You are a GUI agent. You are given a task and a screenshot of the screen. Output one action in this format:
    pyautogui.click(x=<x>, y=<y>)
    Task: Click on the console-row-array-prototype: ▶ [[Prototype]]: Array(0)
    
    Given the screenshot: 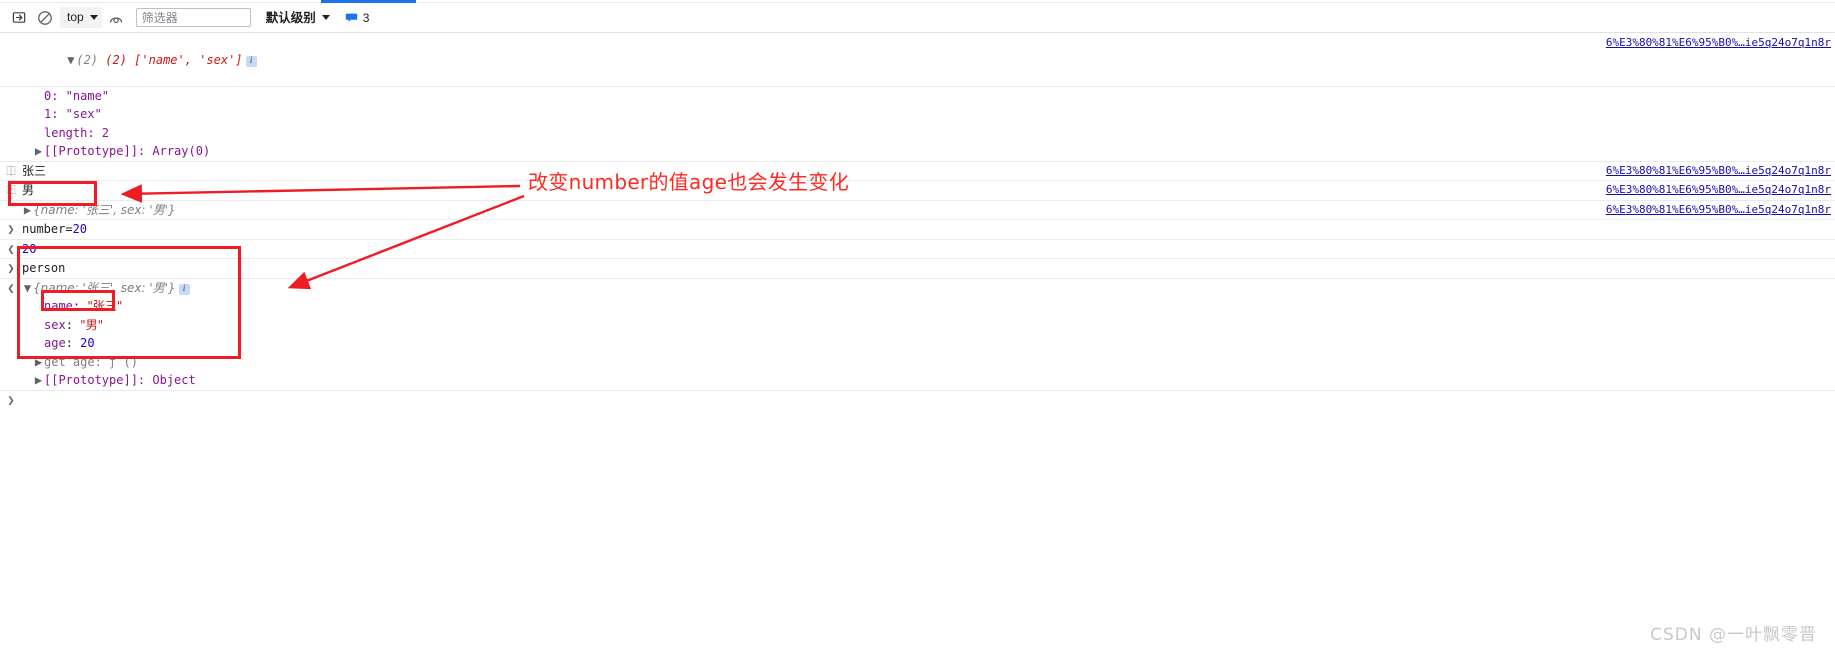 What is the action you would take?
    pyautogui.click(x=917, y=152)
    